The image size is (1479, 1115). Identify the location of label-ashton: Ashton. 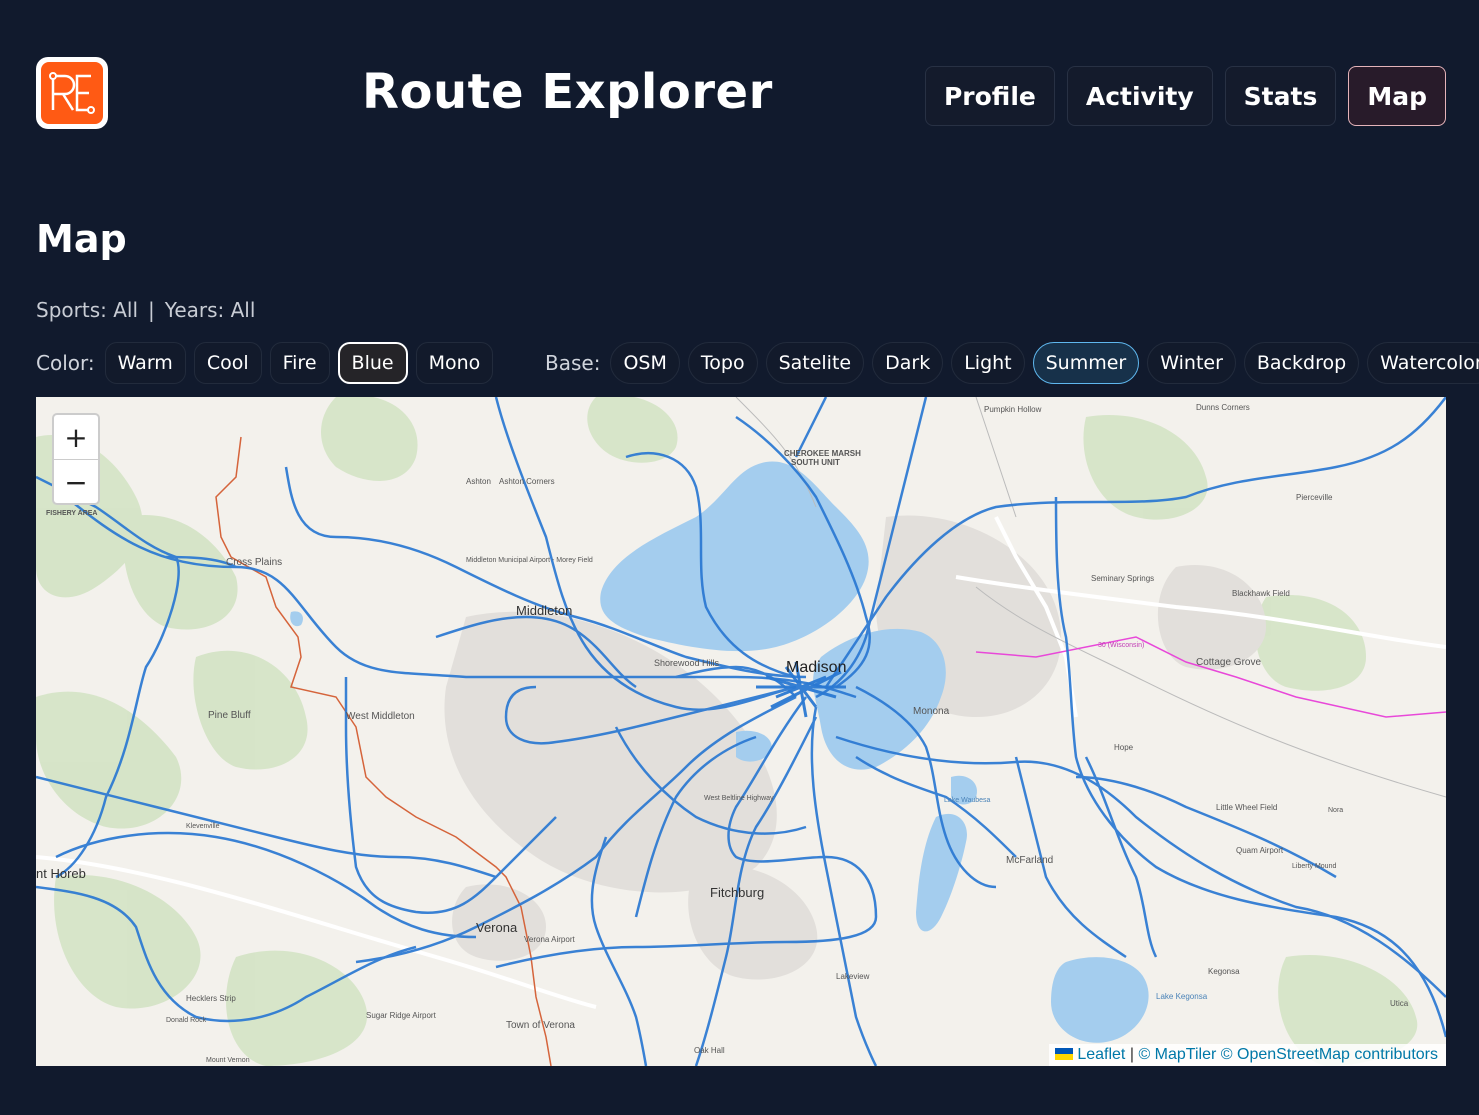
(478, 481).